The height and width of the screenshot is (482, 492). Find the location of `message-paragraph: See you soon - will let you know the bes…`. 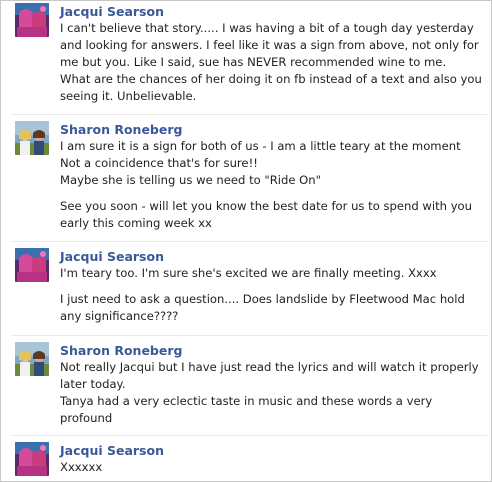

message-paragraph: See you soon - will let you know the bes… is located at coordinates (270, 215).